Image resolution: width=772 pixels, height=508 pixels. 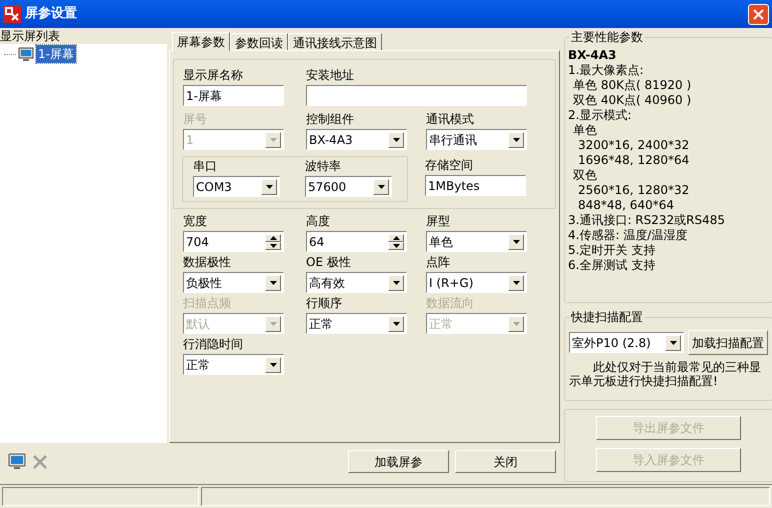 I want to click on spec-line: 3.通讯接口: RS232或RS485, so click(x=647, y=220).